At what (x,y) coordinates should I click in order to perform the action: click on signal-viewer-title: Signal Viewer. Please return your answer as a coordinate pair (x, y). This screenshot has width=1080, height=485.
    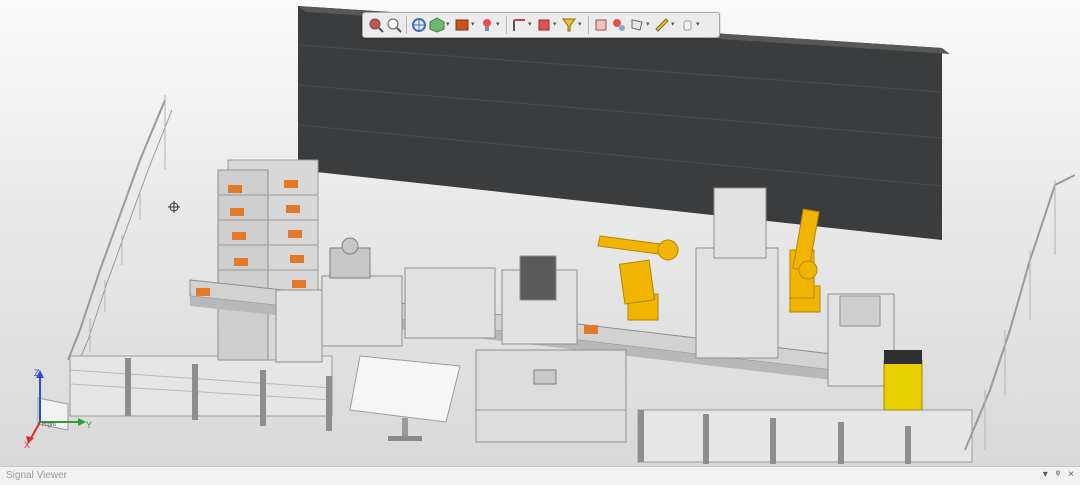
    Looking at the image, I should click on (36, 475).